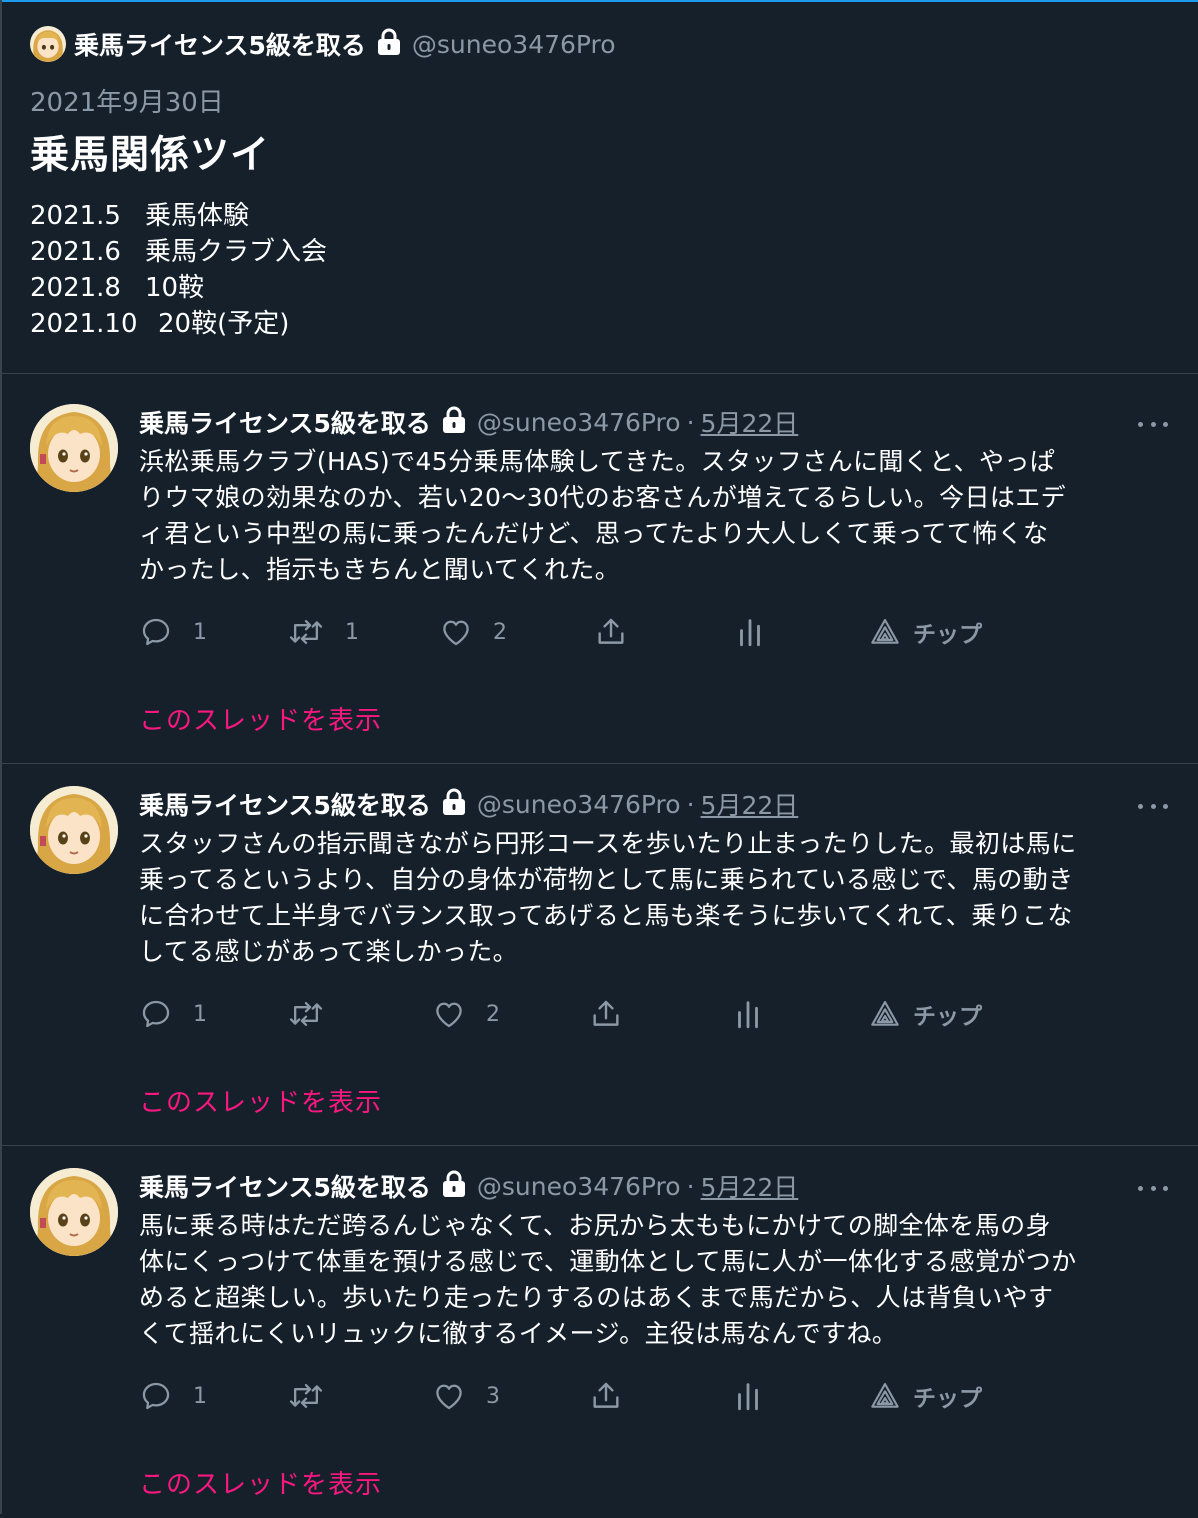 The width and height of the screenshot is (1198, 1518). Describe the element at coordinates (150, 155) in the screenshot. I see `page-title: 乗馬関係ツイ` at that location.